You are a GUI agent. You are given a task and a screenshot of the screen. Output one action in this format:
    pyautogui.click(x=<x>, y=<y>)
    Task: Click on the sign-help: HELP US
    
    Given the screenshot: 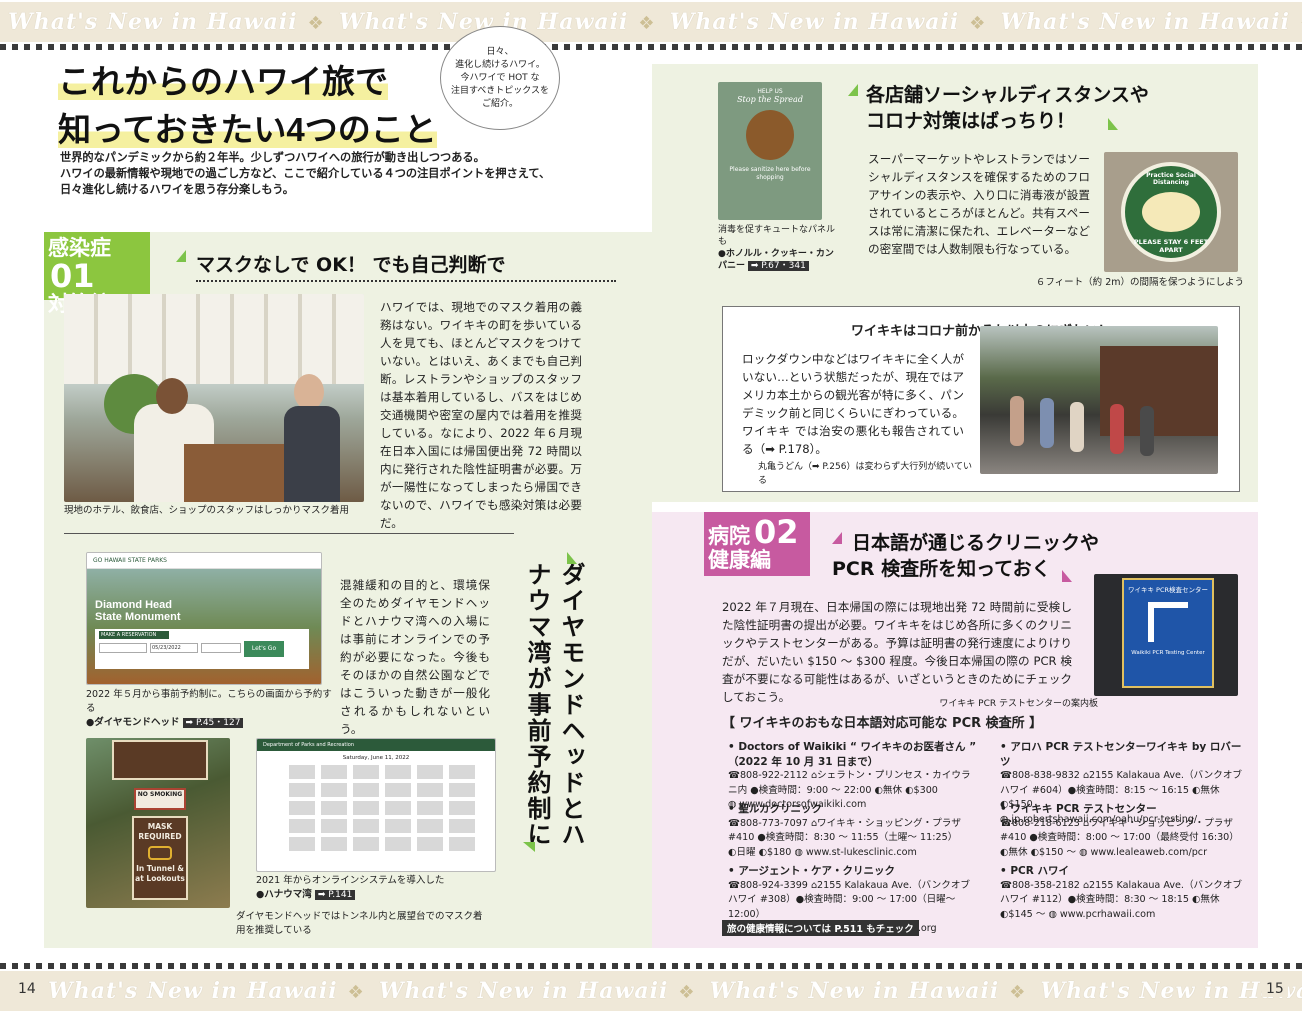 What is the action you would take?
    pyautogui.click(x=770, y=91)
    